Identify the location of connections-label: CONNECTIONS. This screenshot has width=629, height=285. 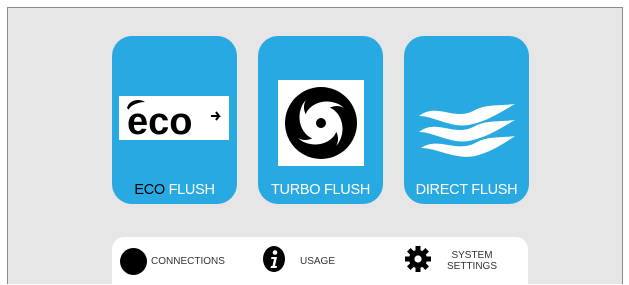
(188, 261).